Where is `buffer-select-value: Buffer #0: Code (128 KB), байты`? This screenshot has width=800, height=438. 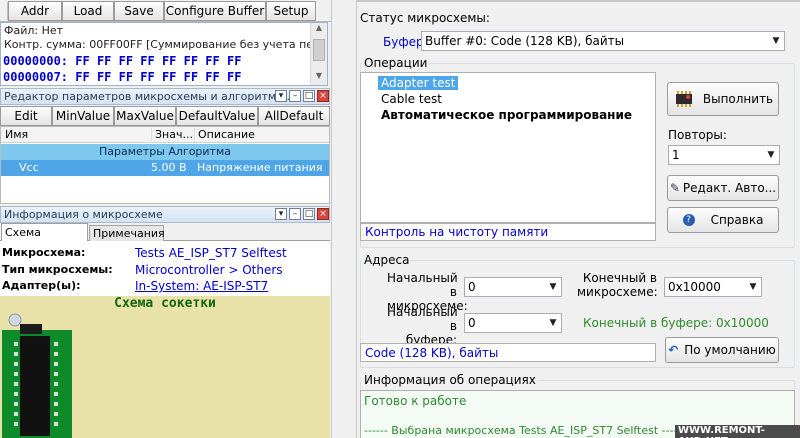 buffer-select-value: Buffer #0: Code (128 KB), байты is located at coordinates (525, 41).